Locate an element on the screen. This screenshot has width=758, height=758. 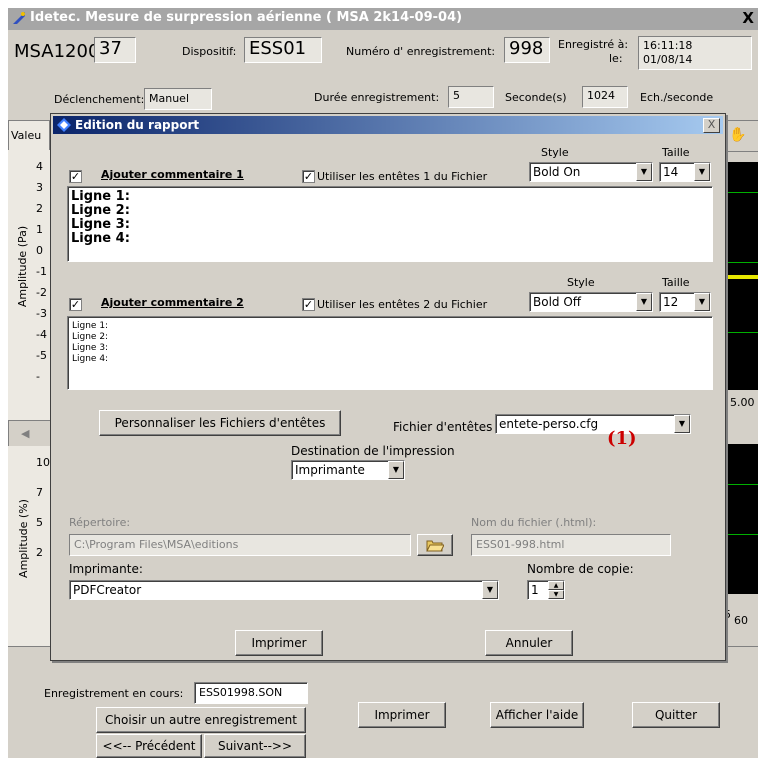
samples-label: Ech./seconde is located at coordinates (677, 97).